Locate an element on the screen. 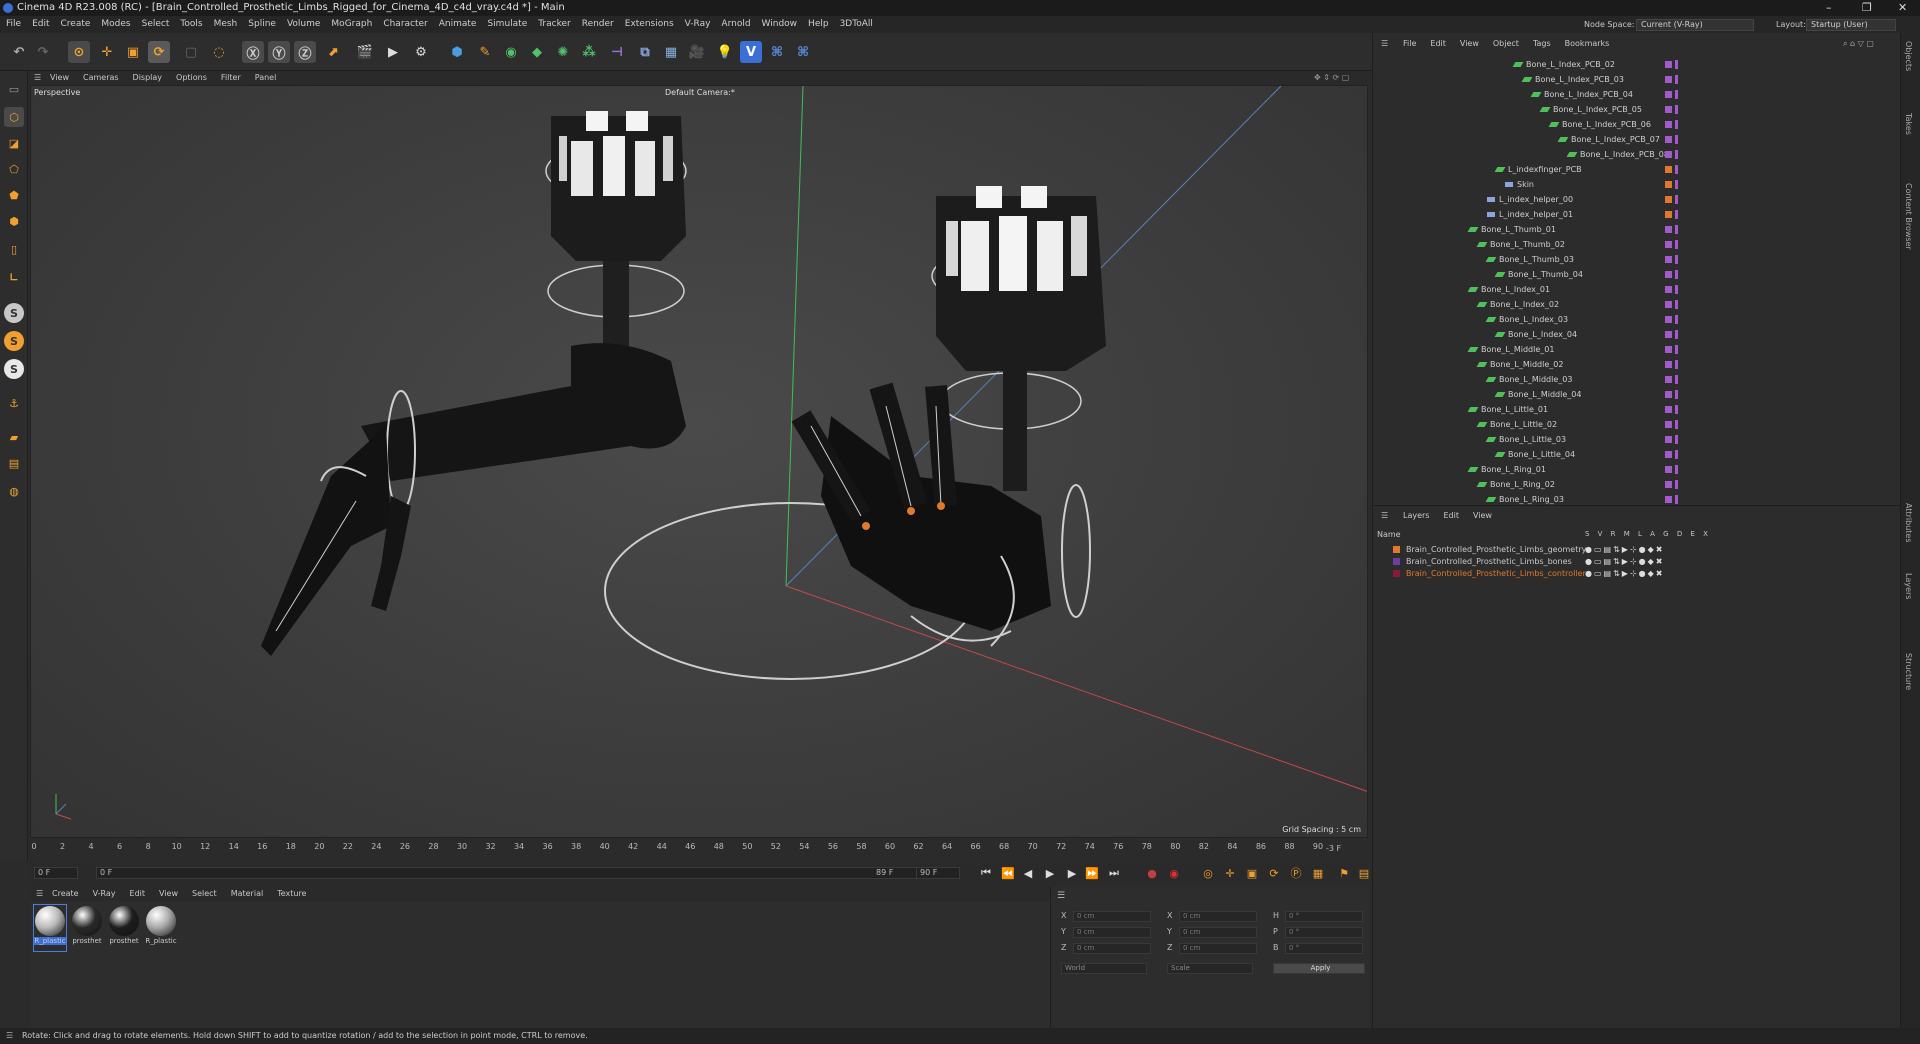 The width and height of the screenshot is (1920, 1044). locked-workplane-icon: ▰ is located at coordinates (14, 437).